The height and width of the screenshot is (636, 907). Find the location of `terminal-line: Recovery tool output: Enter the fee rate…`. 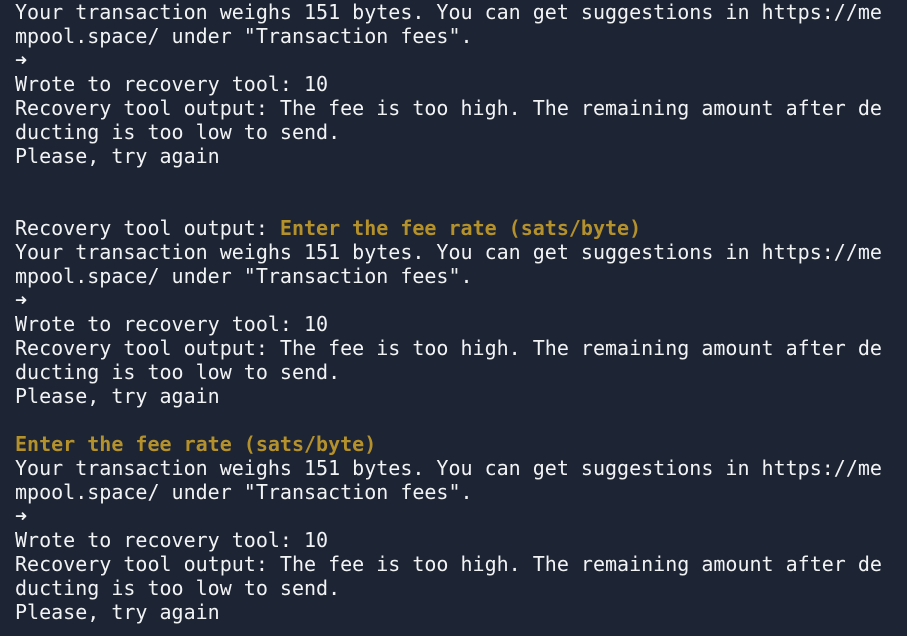

terminal-line: Recovery tool output: Enter the fee rate… is located at coordinates (461, 228).